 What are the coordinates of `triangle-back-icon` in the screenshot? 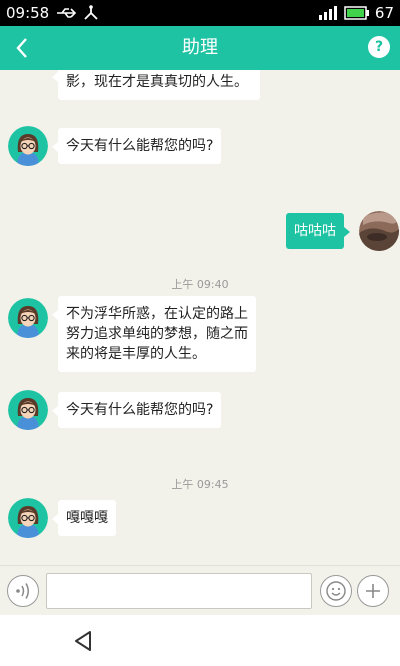 It's located at (83, 641).